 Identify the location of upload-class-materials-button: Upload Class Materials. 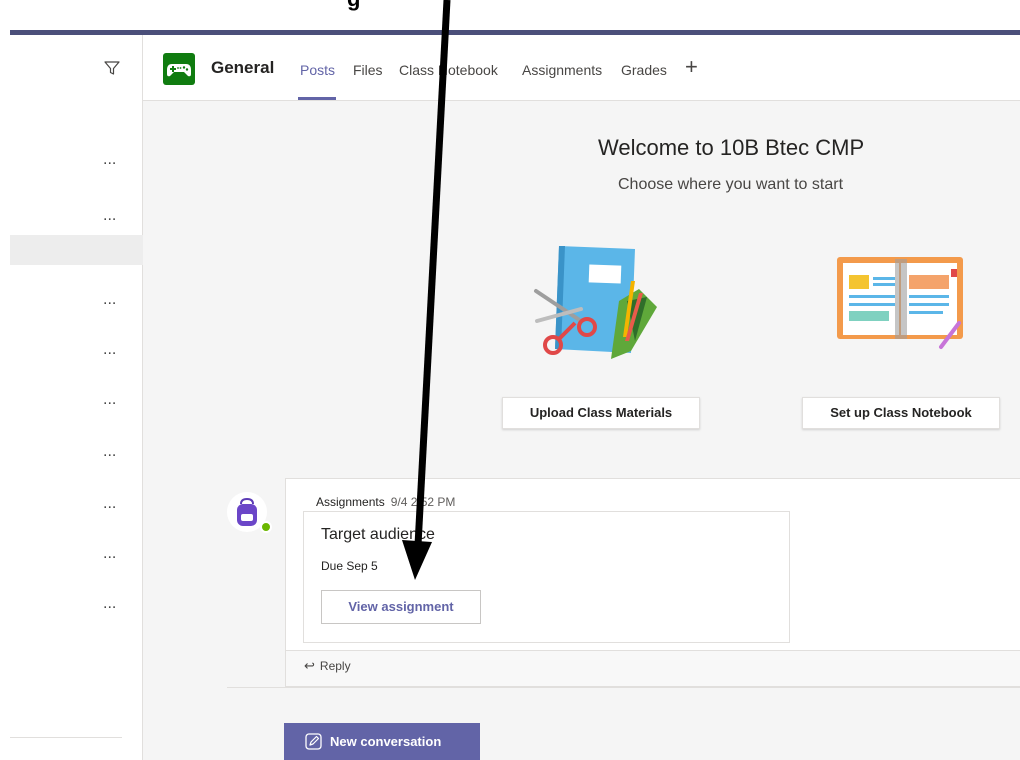
(601, 413).